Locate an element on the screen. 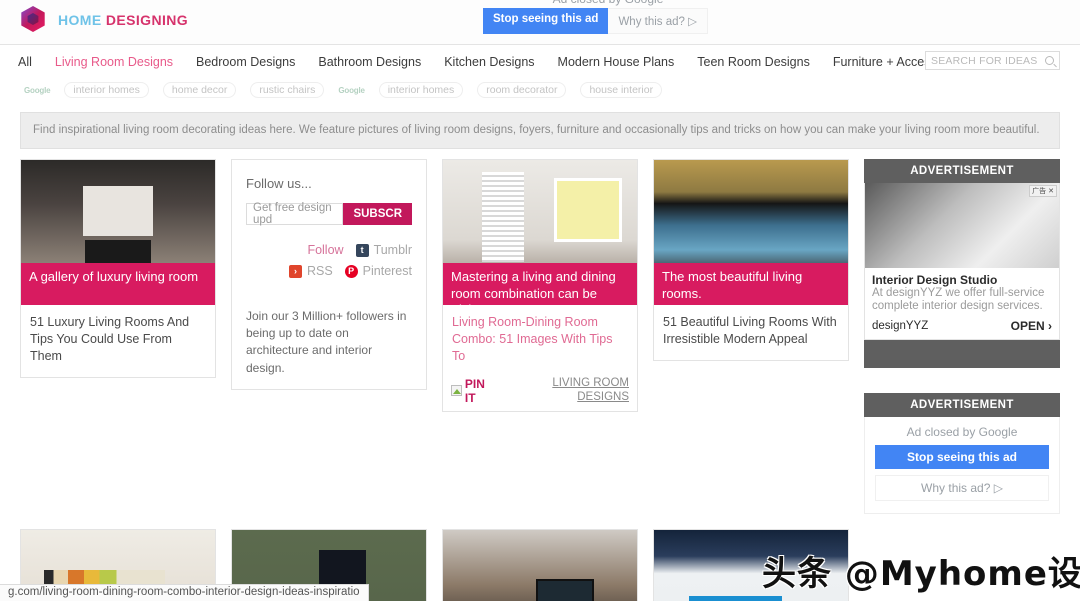  nav-item-living-room-designs: Living Room Designs is located at coordinates (114, 62).